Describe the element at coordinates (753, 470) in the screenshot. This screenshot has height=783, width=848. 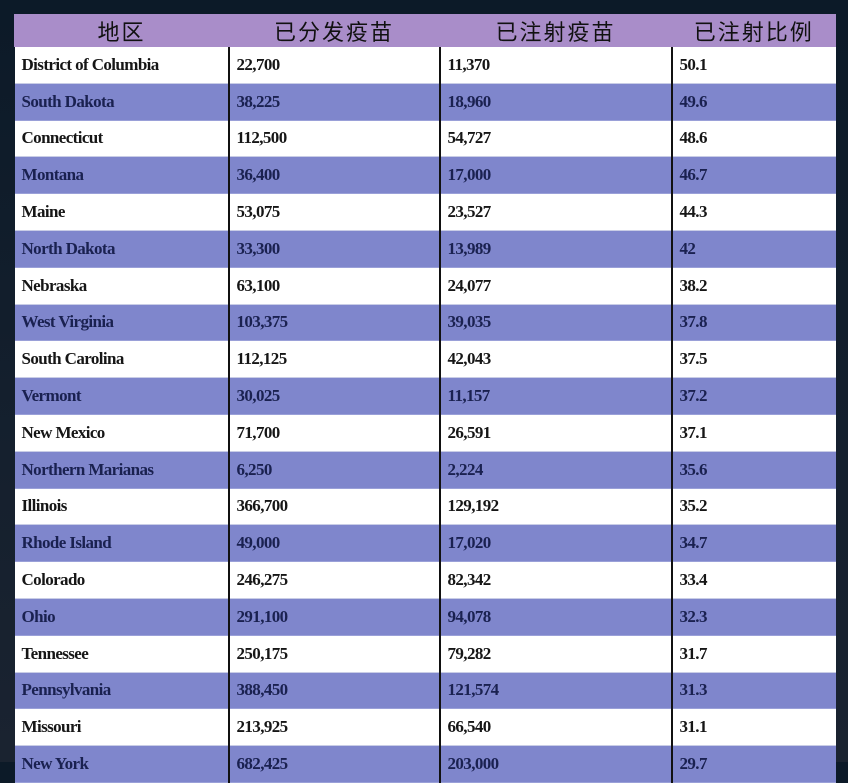
I see `cell-ratio: 35.6` at that location.